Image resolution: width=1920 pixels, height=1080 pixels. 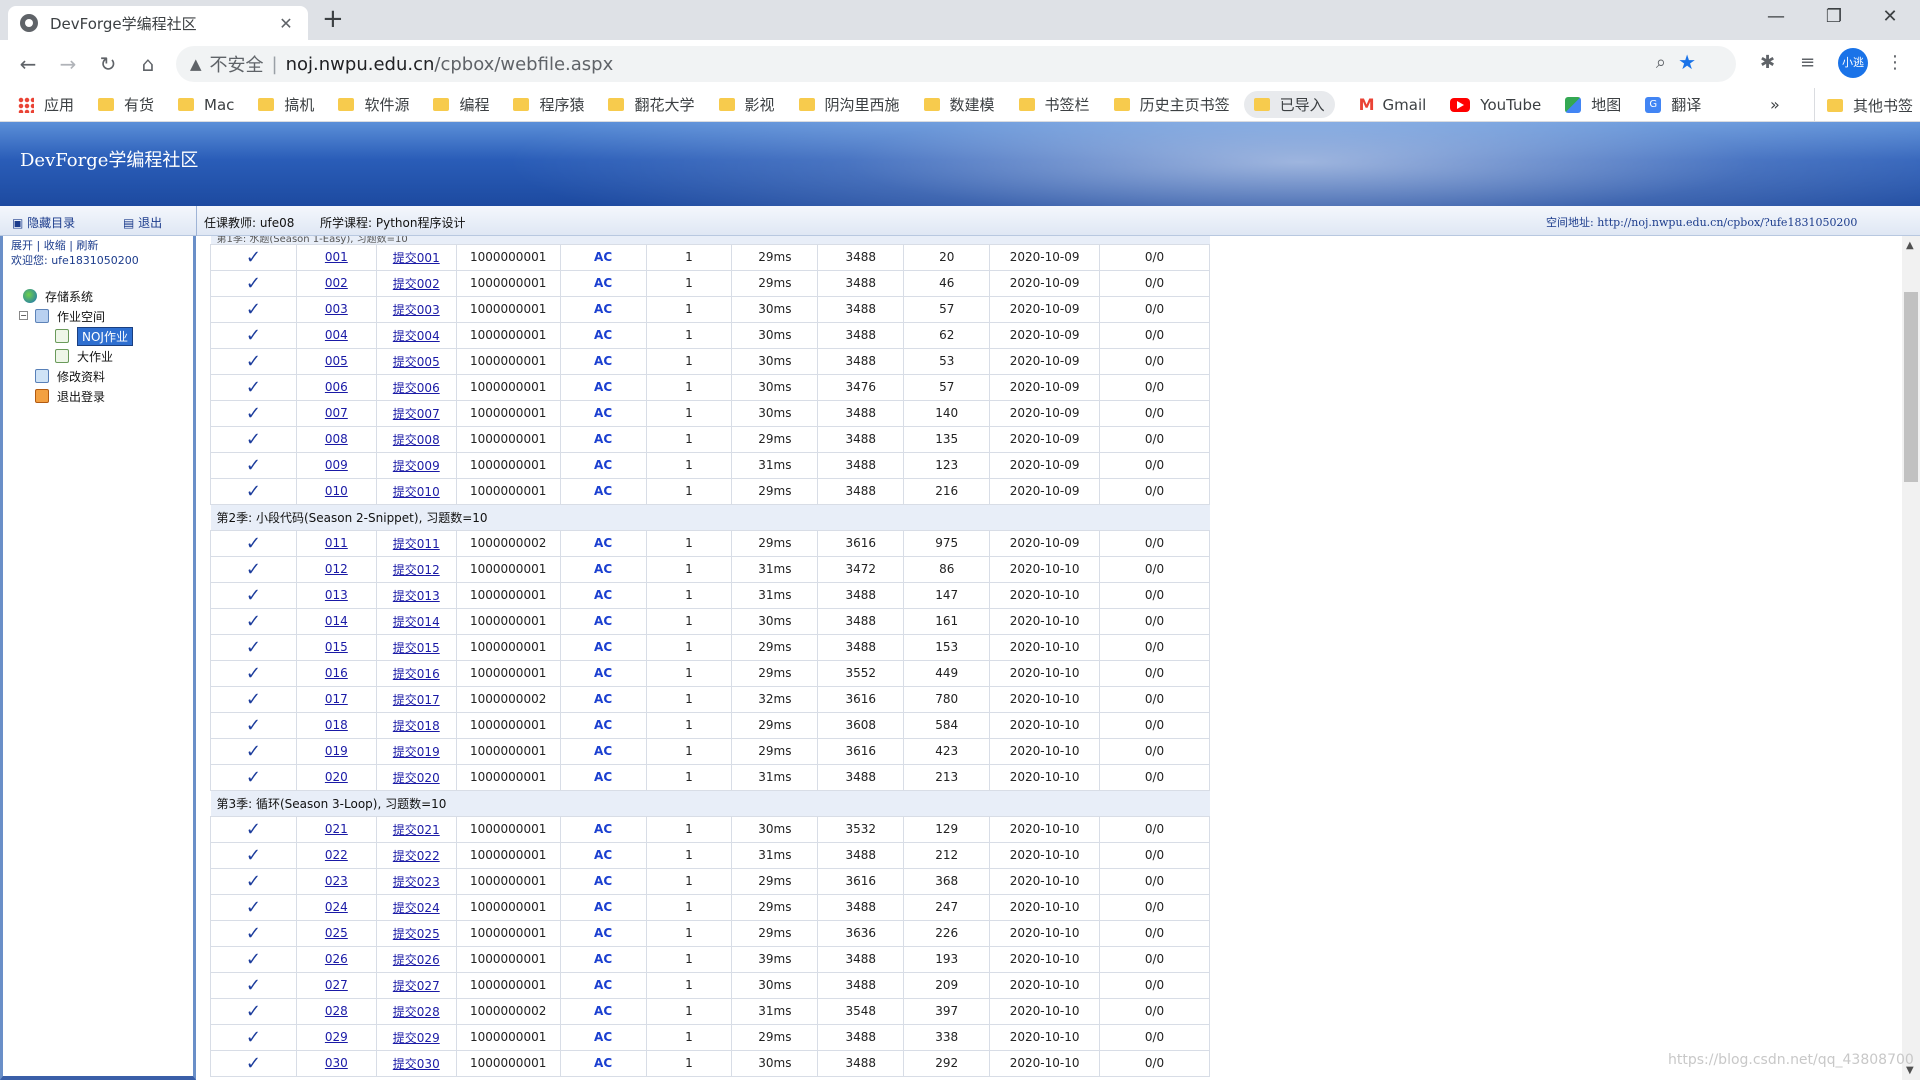 I want to click on problem-link: 004, so click(x=336, y=335).